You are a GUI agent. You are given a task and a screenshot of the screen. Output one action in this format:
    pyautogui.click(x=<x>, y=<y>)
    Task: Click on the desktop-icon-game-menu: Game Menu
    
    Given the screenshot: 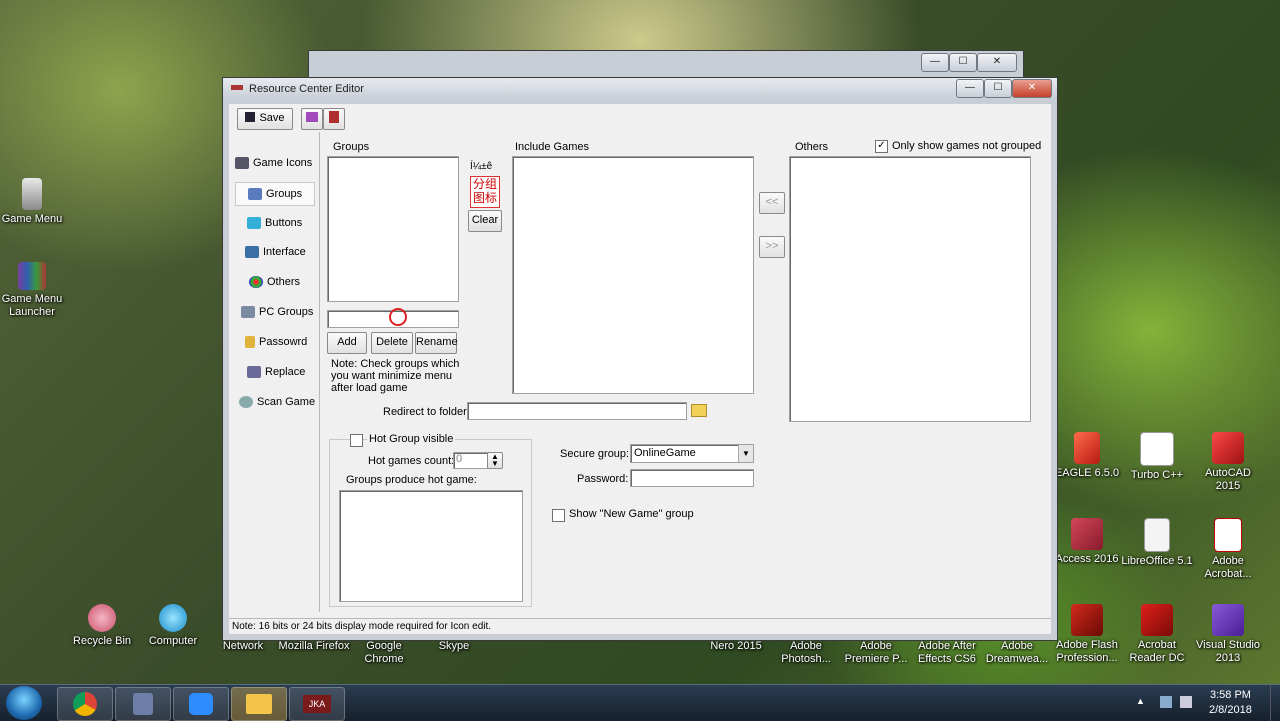 What is the action you would take?
    pyautogui.click(x=34, y=202)
    